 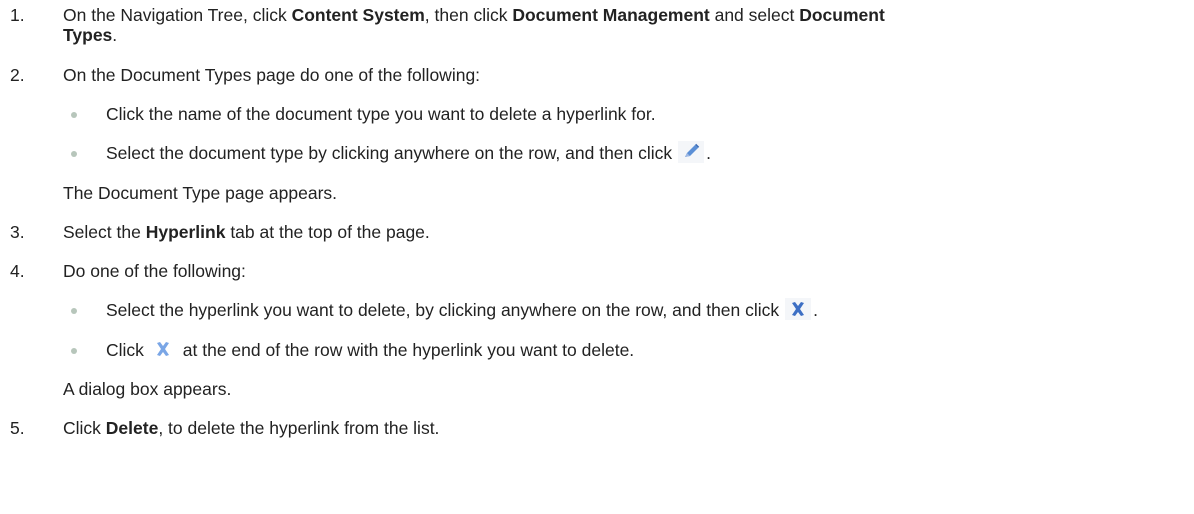 What do you see at coordinates (468, 15) in the screenshot?
I see `step-text-segment: , then click` at bounding box center [468, 15].